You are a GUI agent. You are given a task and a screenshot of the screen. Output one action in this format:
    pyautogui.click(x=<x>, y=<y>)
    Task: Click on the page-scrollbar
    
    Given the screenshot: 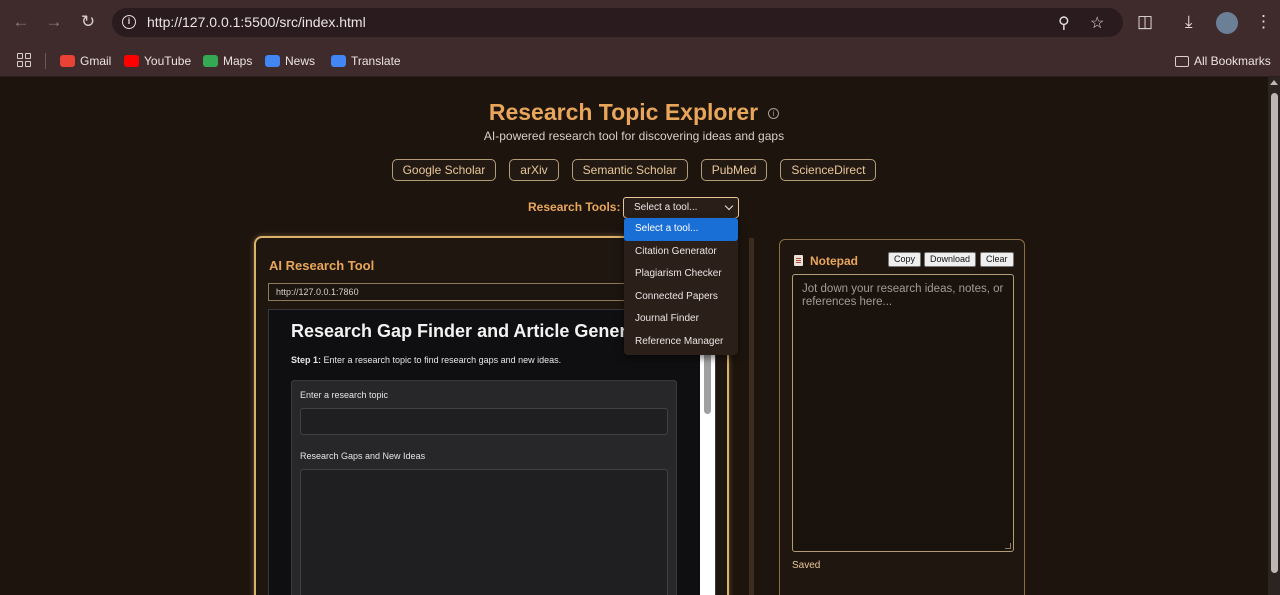 What is the action you would take?
    pyautogui.click(x=1274, y=336)
    